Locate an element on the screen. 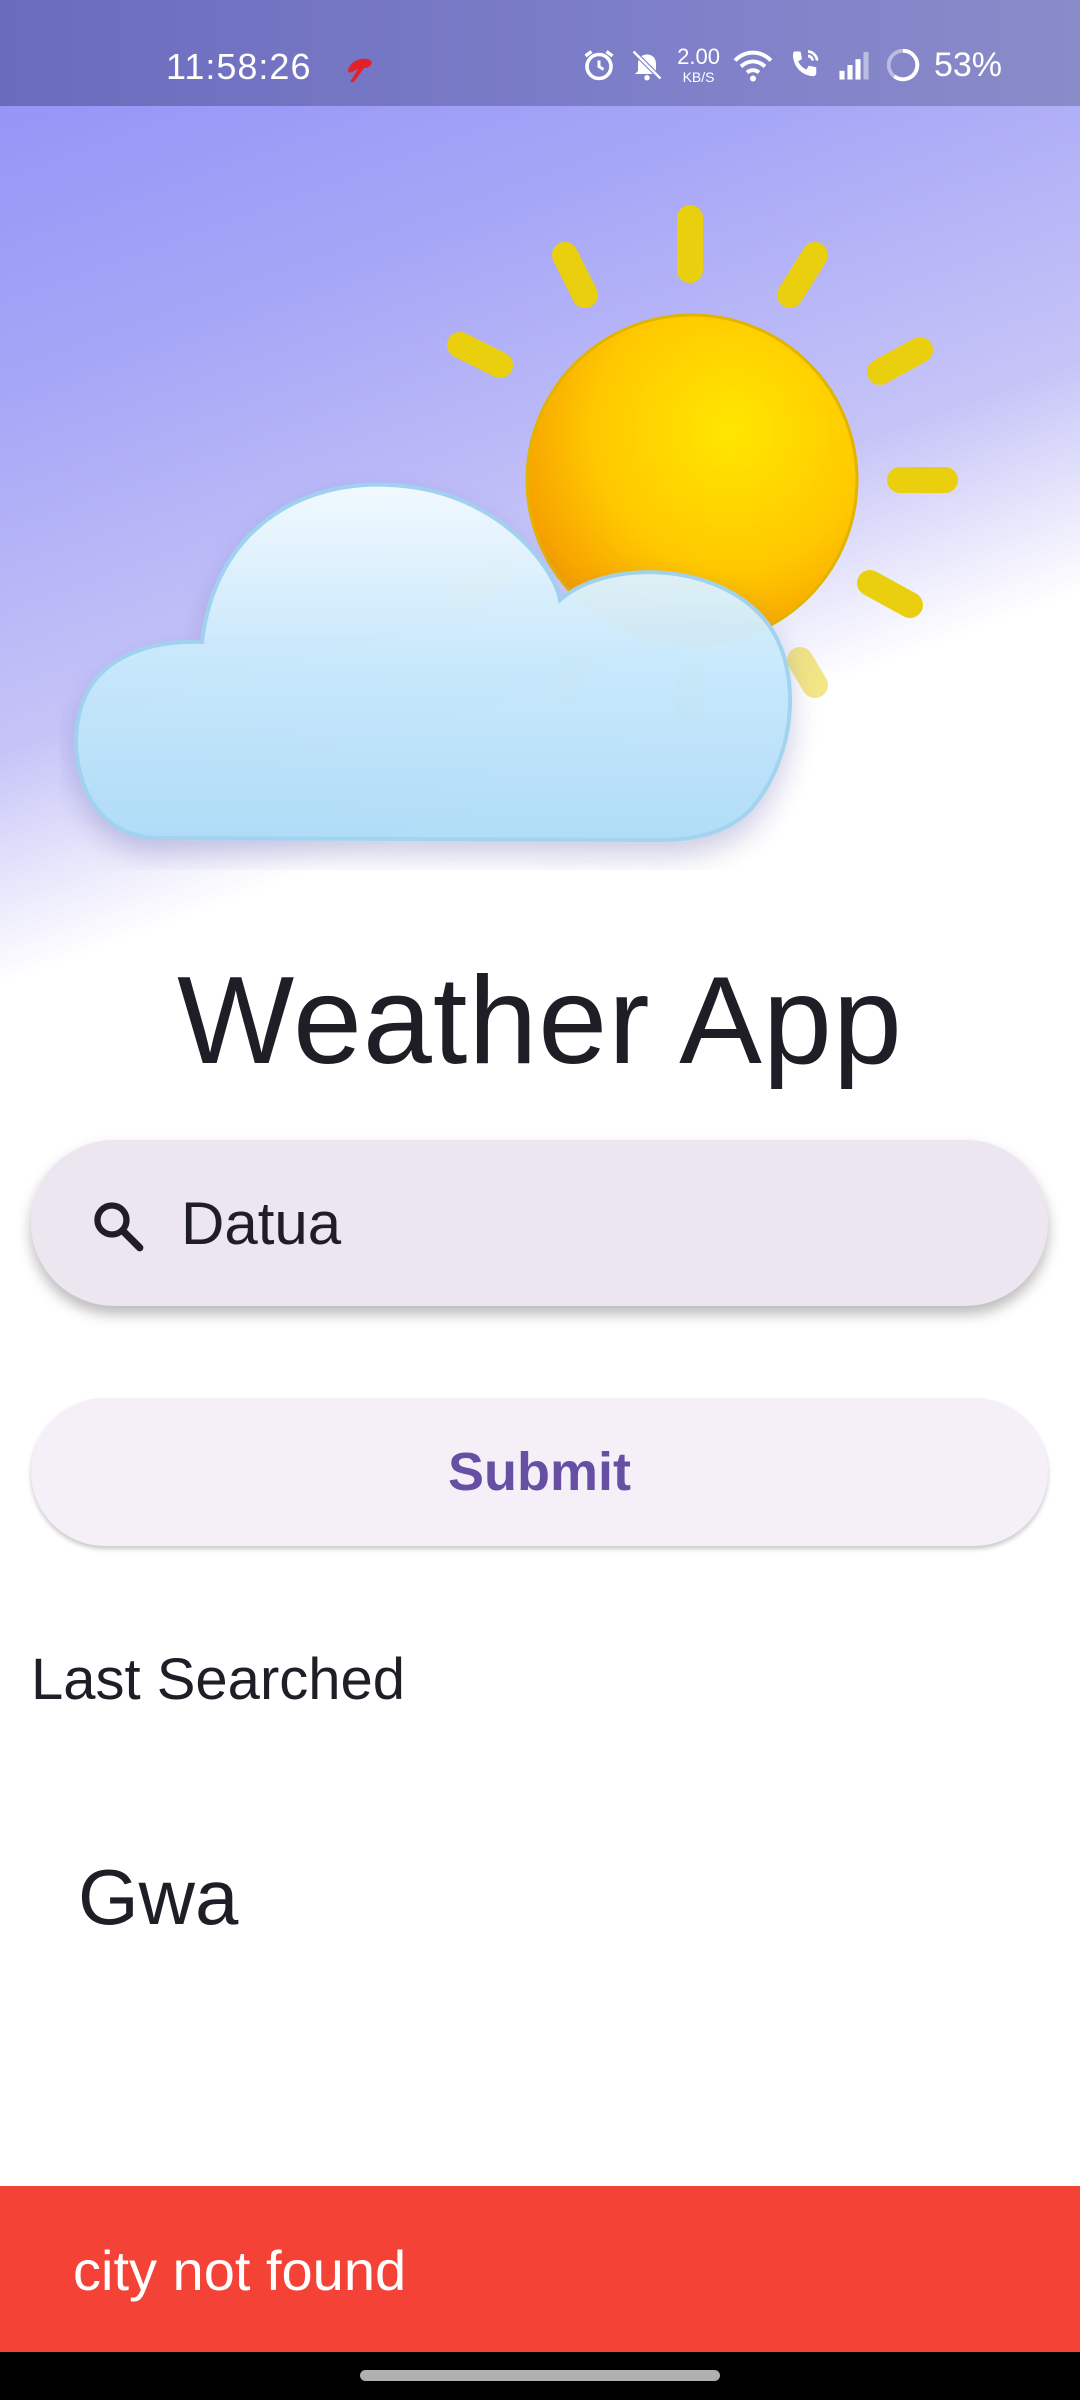  error-snackbar: city not found is located at coordinates (540, 2269).